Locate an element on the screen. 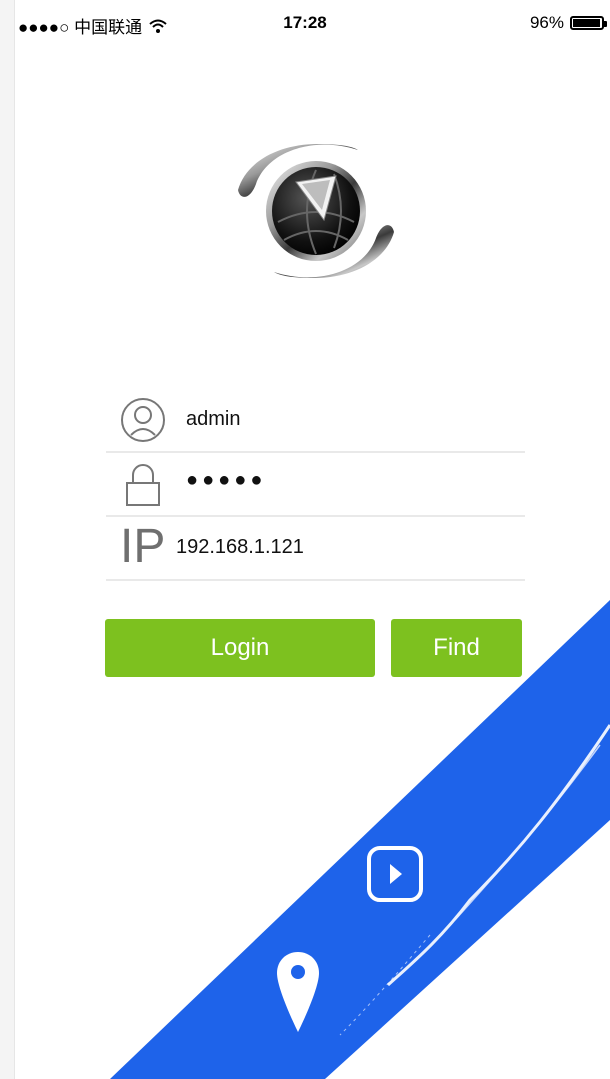  app-logo is located at coordinates (316, 211).